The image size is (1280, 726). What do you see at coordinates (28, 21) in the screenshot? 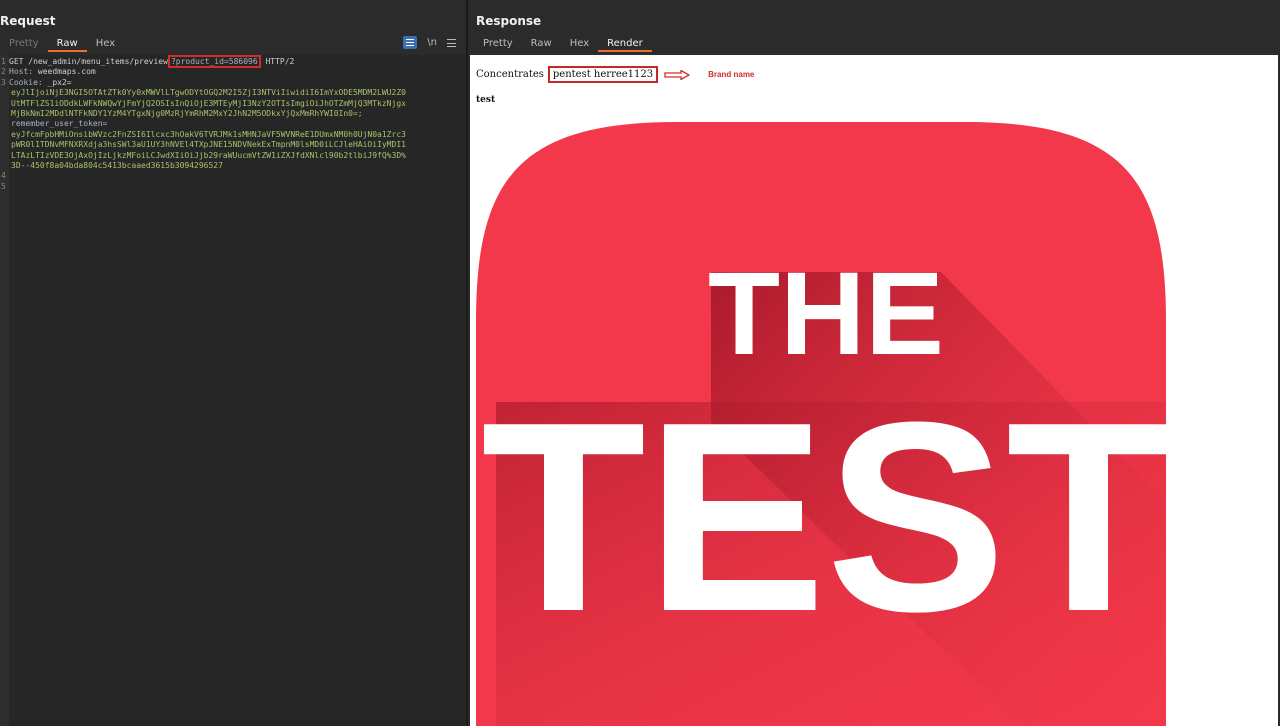
I see `request-title: Request` at bounding box center [28, 21].